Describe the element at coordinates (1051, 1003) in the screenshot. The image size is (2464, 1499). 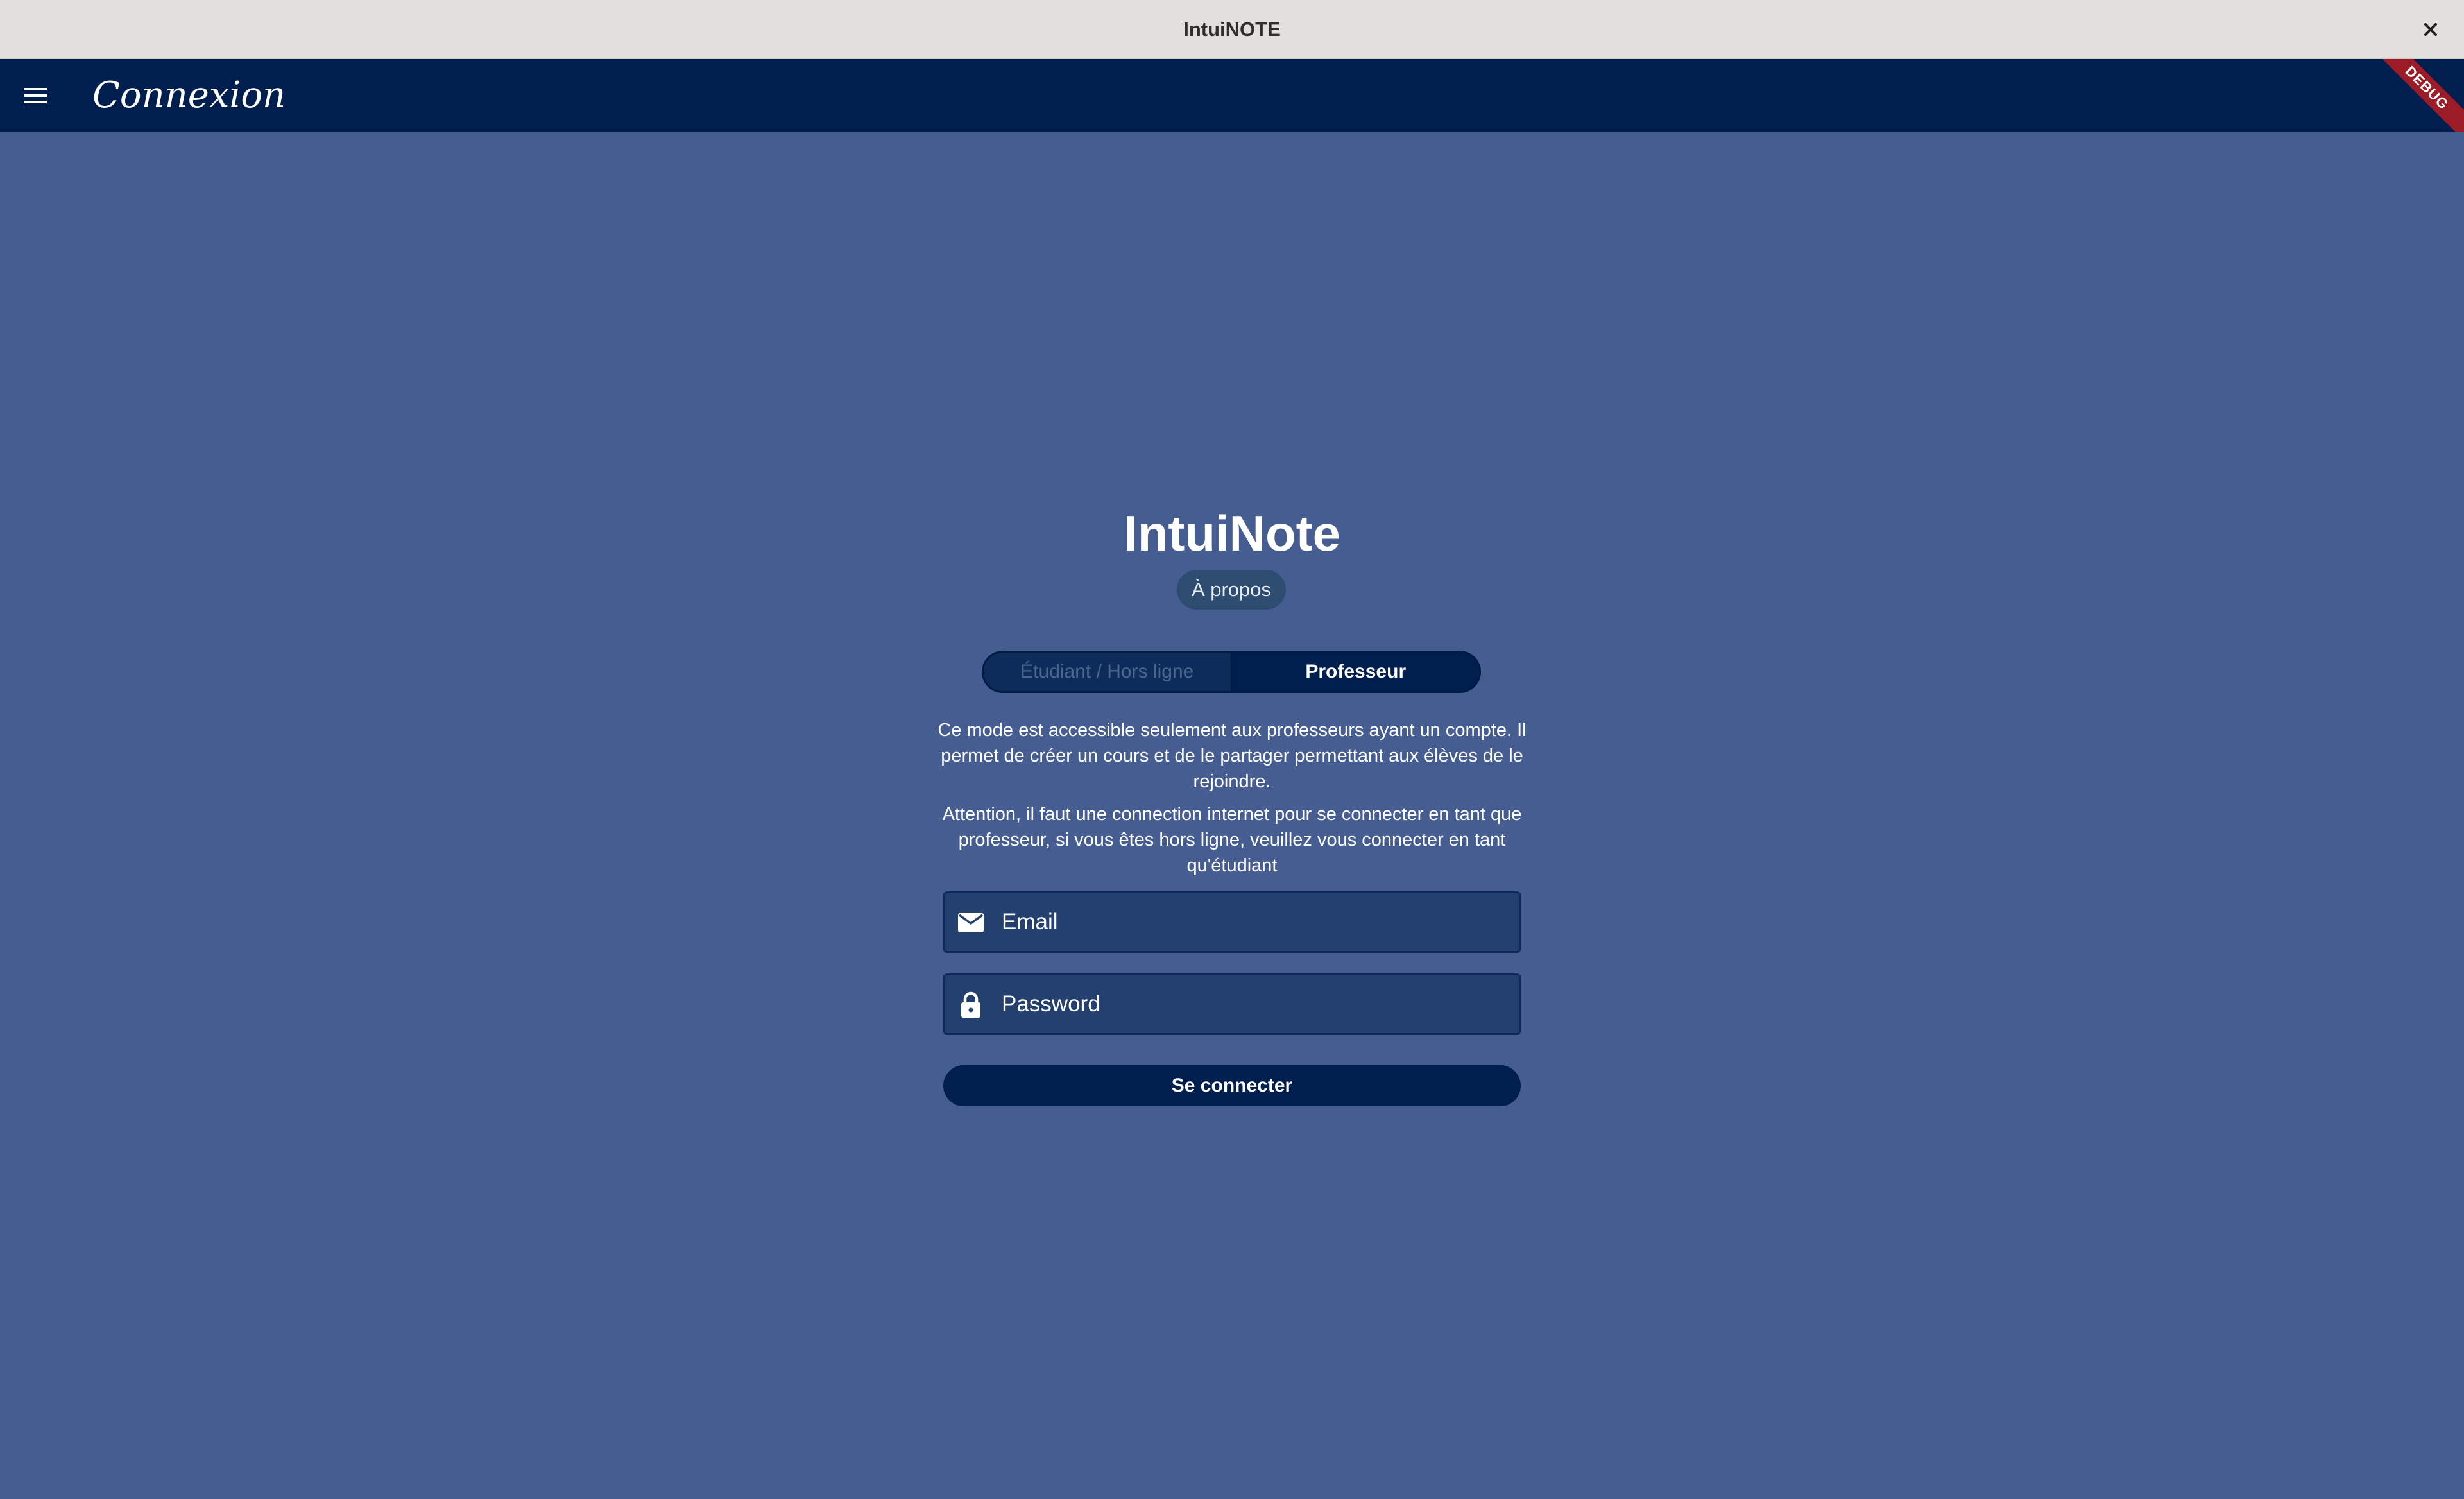
I see `password-placeholder: Password` at that location.